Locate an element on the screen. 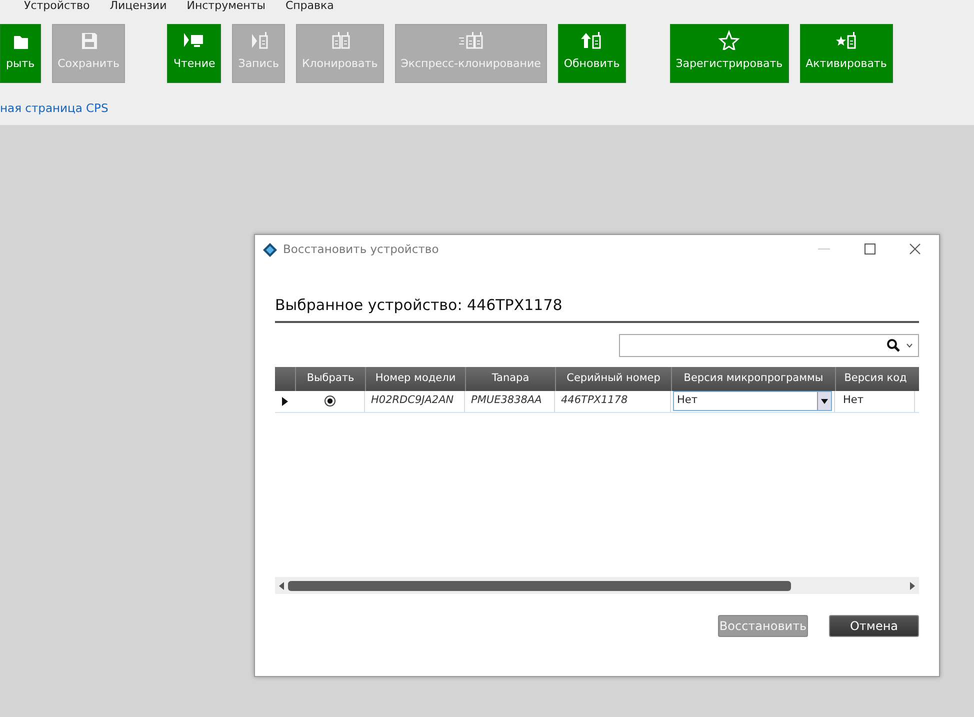 The width and height of the screenshot is (974, 717). column-header: Версия код is located at coordinates (875, 378).